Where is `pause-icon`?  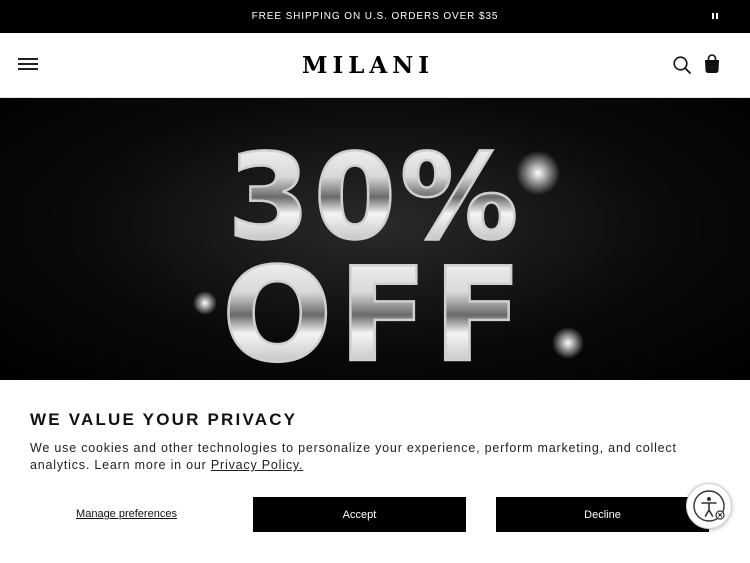 pause-icon is located at coordinates (715, 17).